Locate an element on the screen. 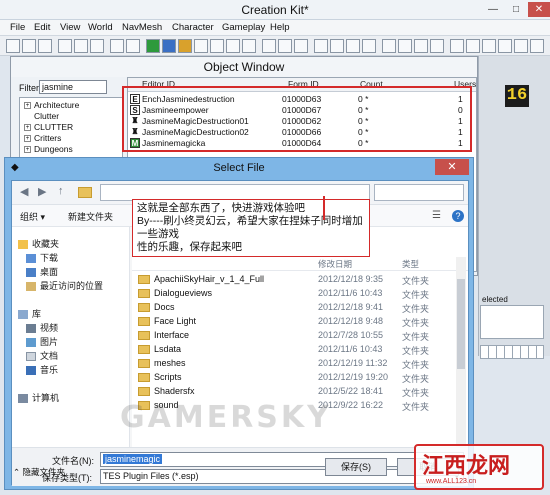 This screenshot has width=550, height=495. save-icon is located at coordinates (45, 46).